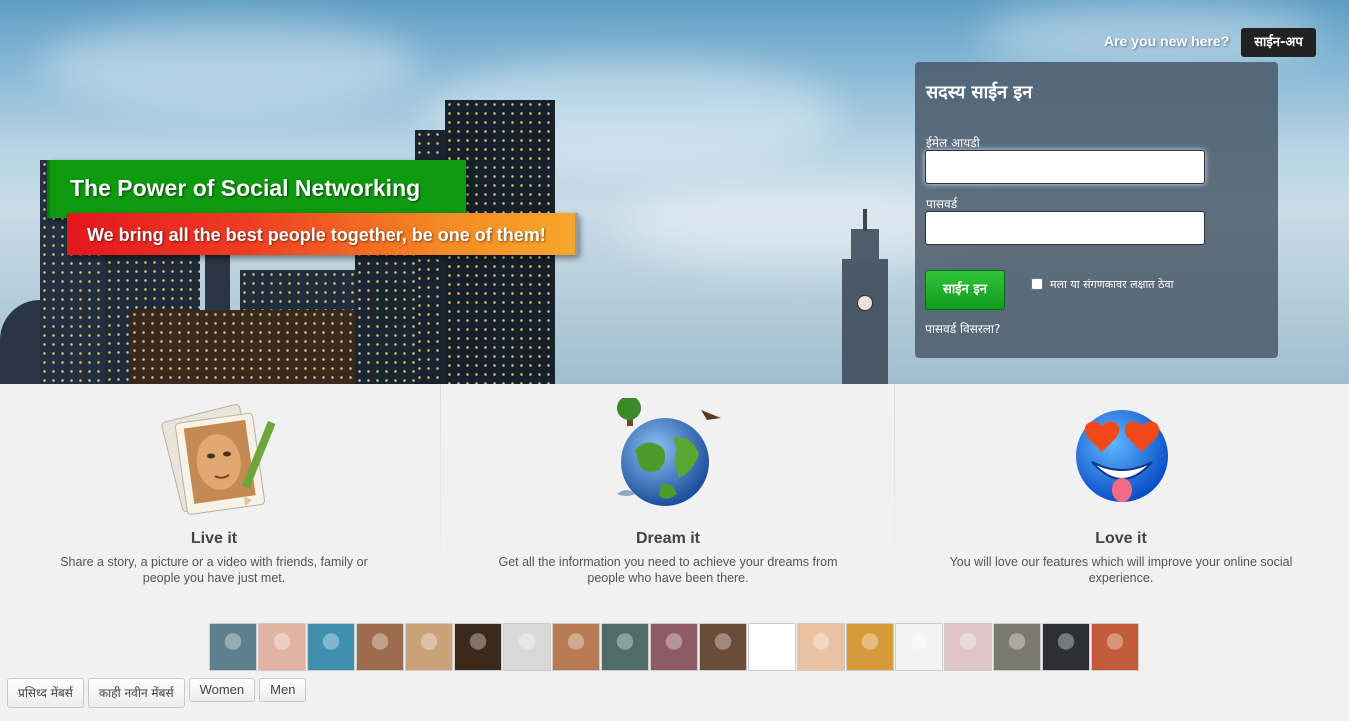 Image resolution: width=1349 pixels, height=721 pixels. I want to click on new-here-prompt: Are you new here?, so click(1167, 41).